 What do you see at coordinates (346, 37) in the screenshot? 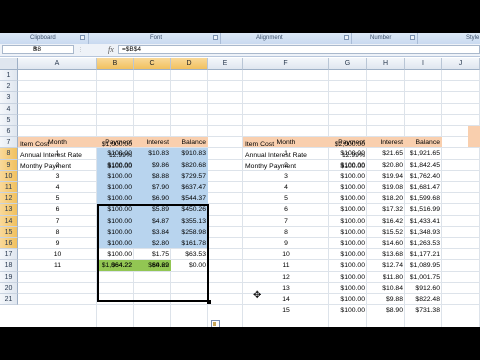
I see `alignment-launcher-icon` at bounding box center [346, 37].